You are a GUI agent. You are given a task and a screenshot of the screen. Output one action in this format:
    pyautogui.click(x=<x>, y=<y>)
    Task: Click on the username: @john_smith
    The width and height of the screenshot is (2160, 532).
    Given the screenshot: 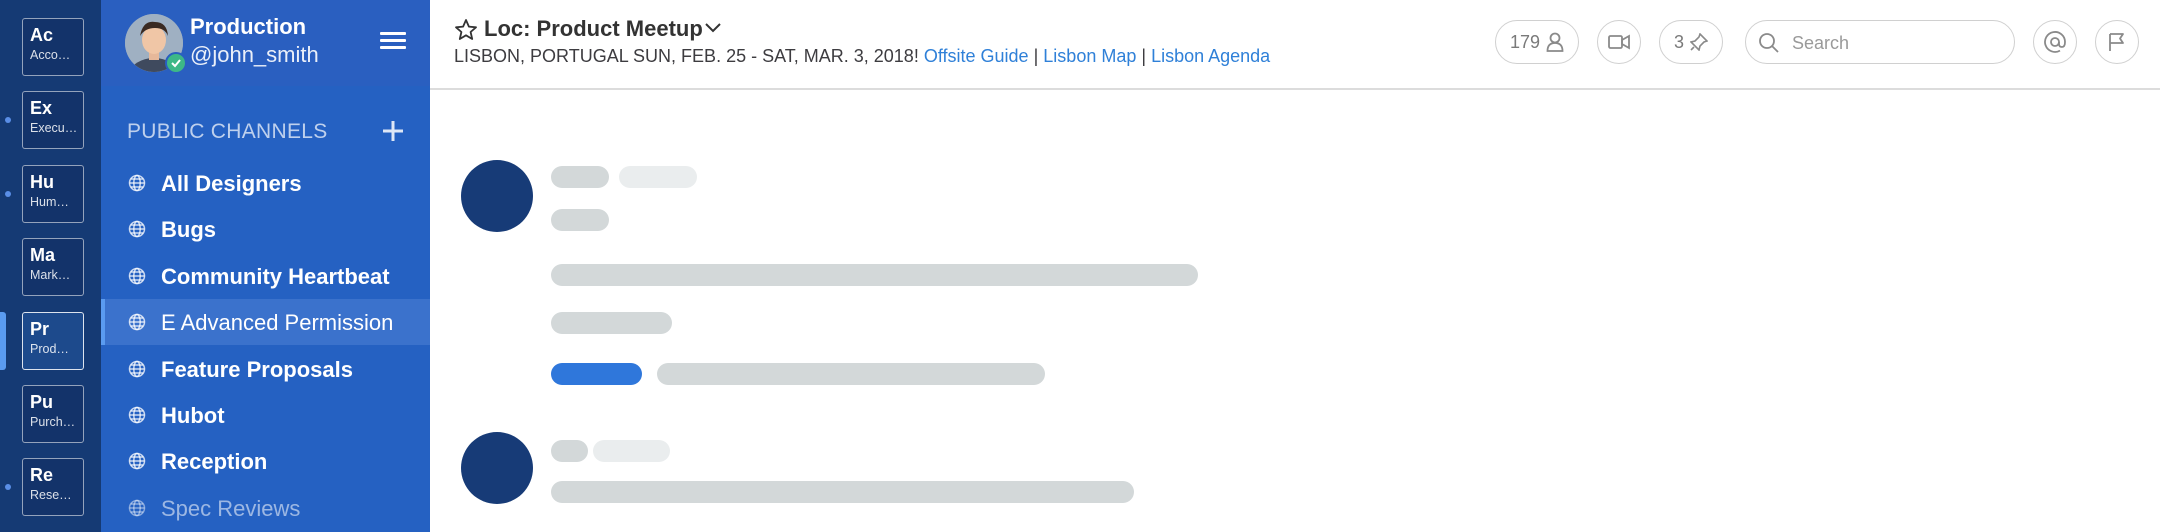 What is the action you would take?
    pyautogui.click(x=254, y=54)
    